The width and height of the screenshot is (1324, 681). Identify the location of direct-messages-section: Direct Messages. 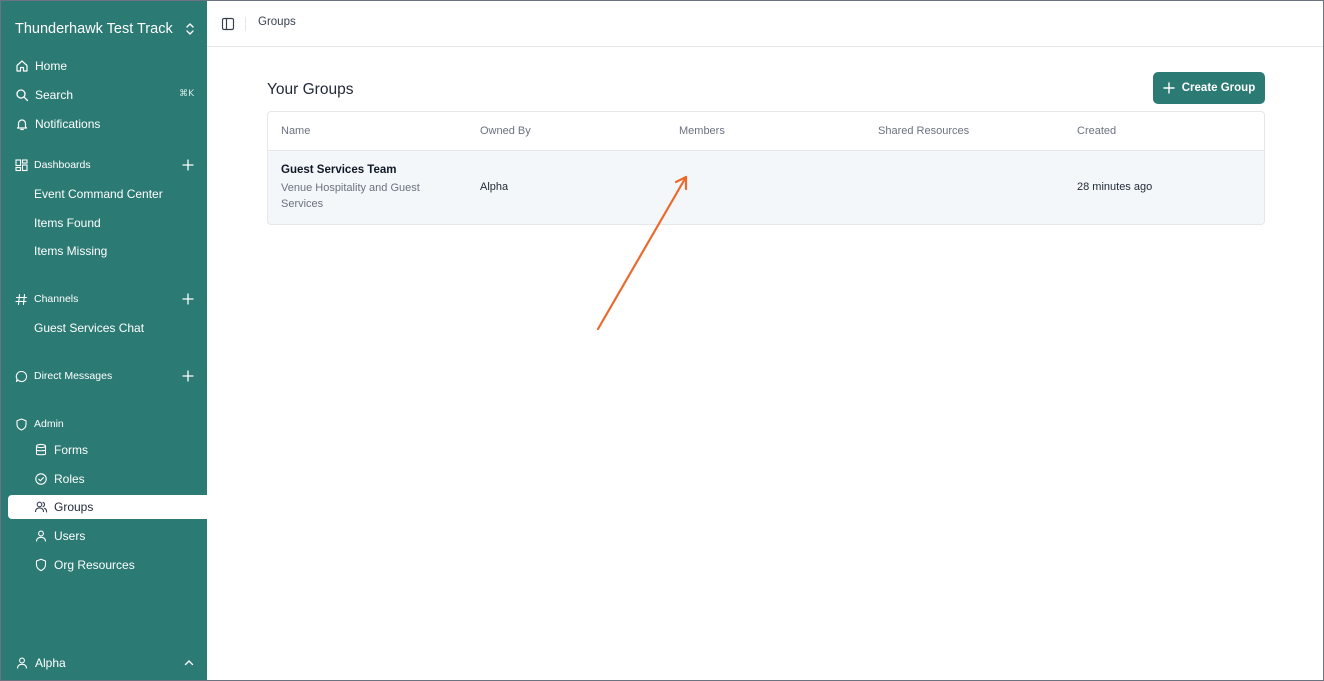
(105, 376).